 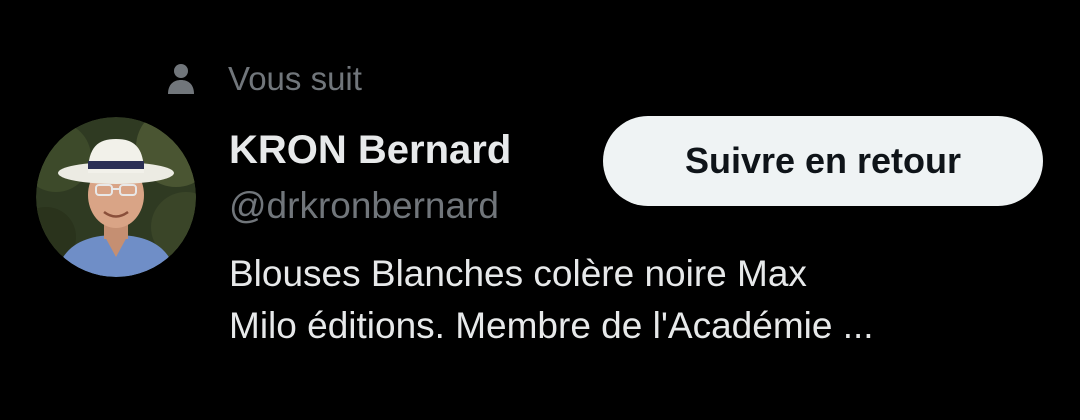 I want to click on avatar, so click(x=116, y=197).